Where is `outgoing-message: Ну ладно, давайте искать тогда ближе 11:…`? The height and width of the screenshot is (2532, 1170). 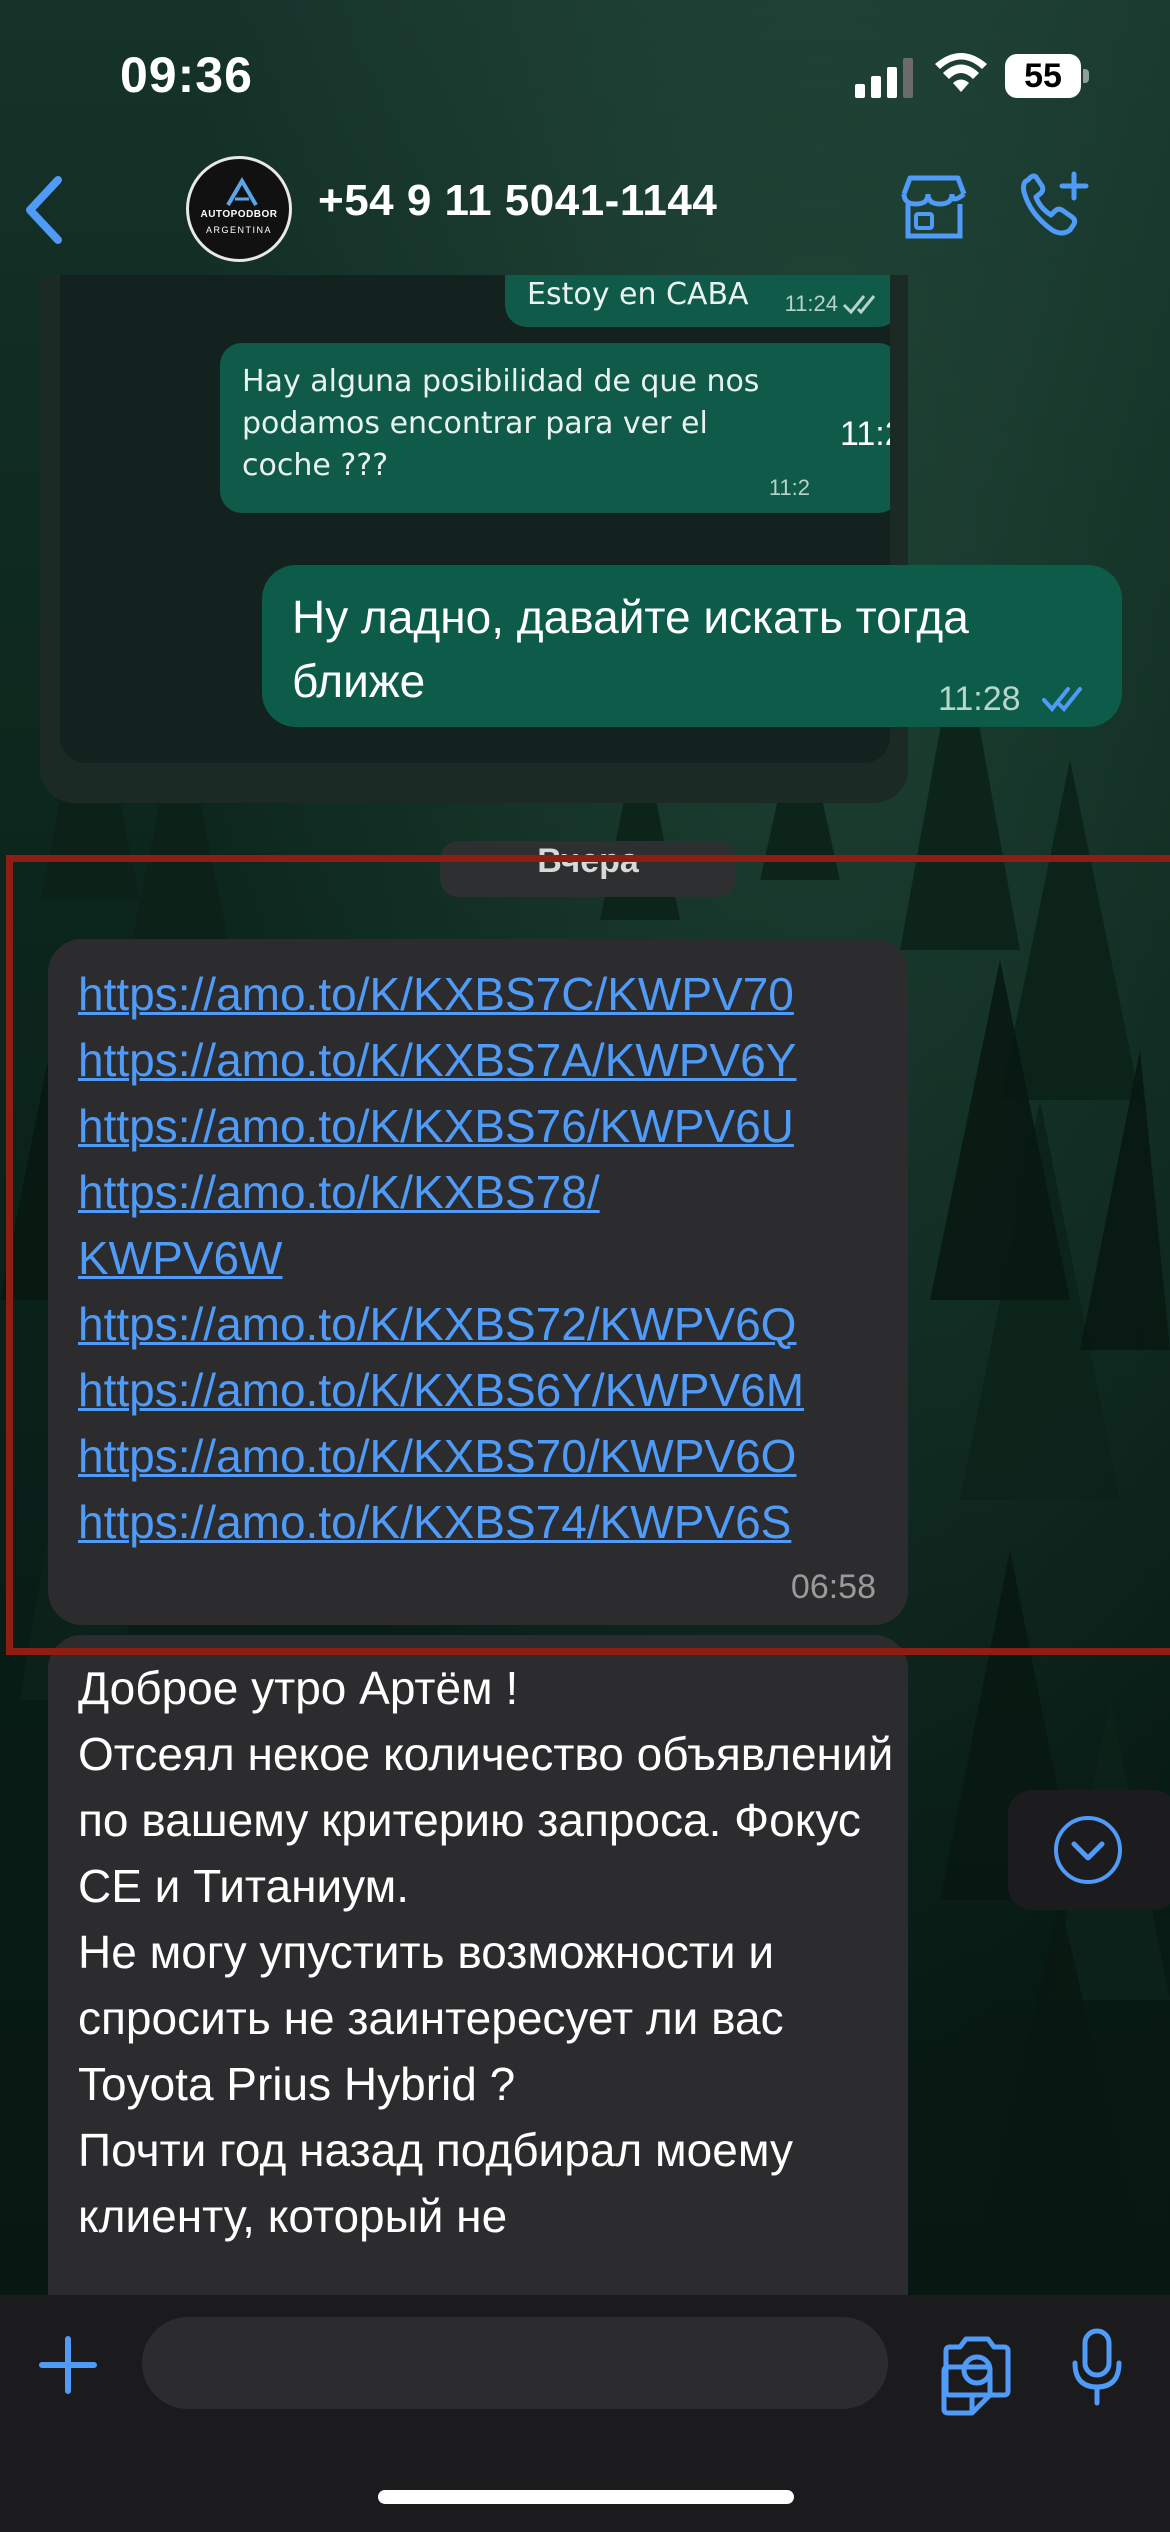
outgoing-message: Ну ладно, давайте искать тогда ближе 11:… is located at coordinates (692, 646).